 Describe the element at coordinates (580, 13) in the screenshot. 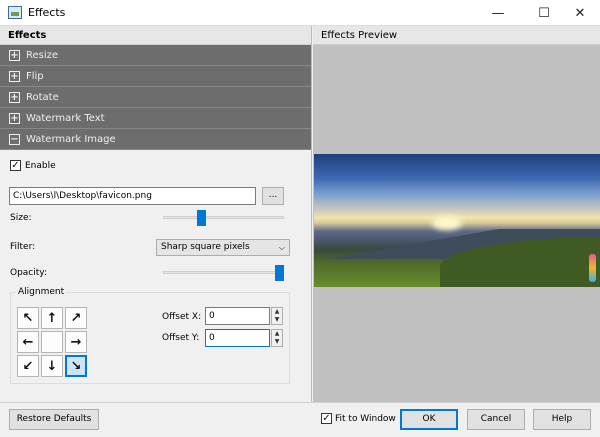

I see `close-button: ✕` at that location.